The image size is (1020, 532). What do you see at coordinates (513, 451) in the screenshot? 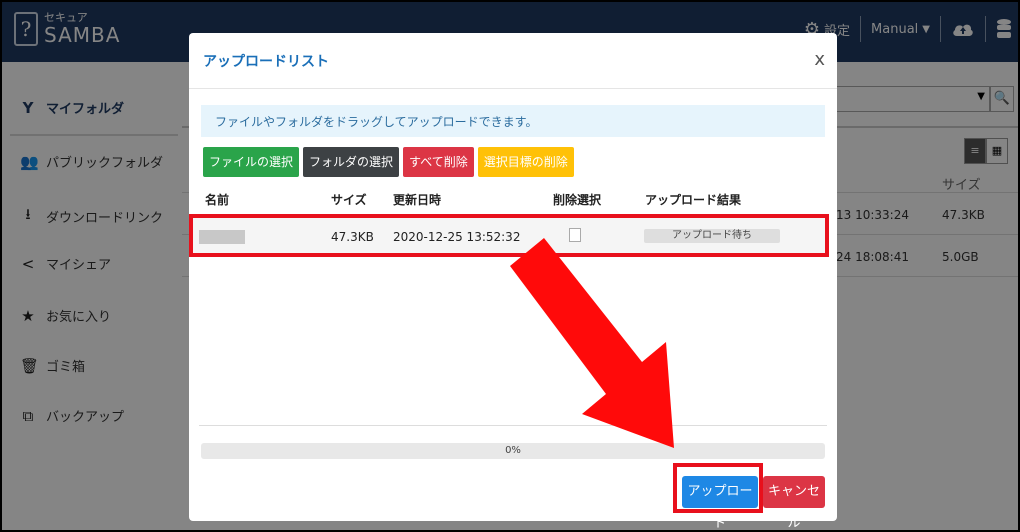
I see `upload-progress-bar: 0%` at bounding box center [513, 451].